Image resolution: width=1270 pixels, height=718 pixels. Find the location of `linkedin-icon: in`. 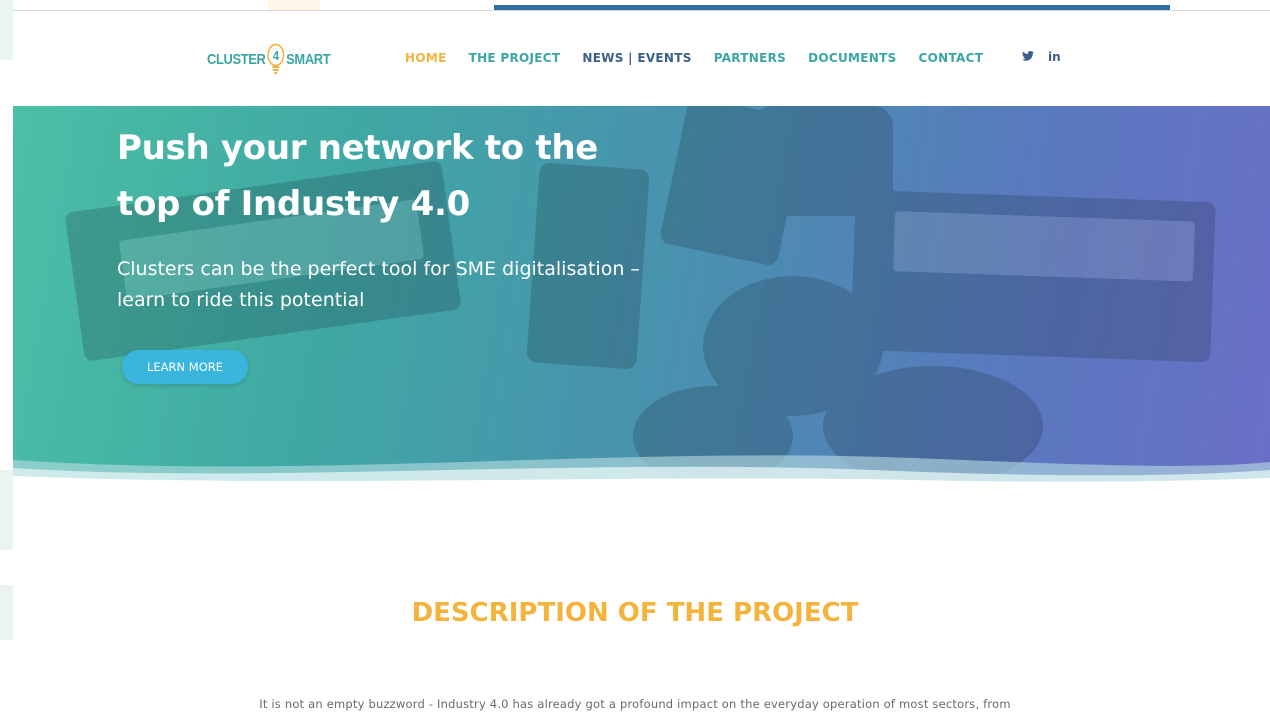

linkedin-icon: in is located at coordinates (1054, 57).